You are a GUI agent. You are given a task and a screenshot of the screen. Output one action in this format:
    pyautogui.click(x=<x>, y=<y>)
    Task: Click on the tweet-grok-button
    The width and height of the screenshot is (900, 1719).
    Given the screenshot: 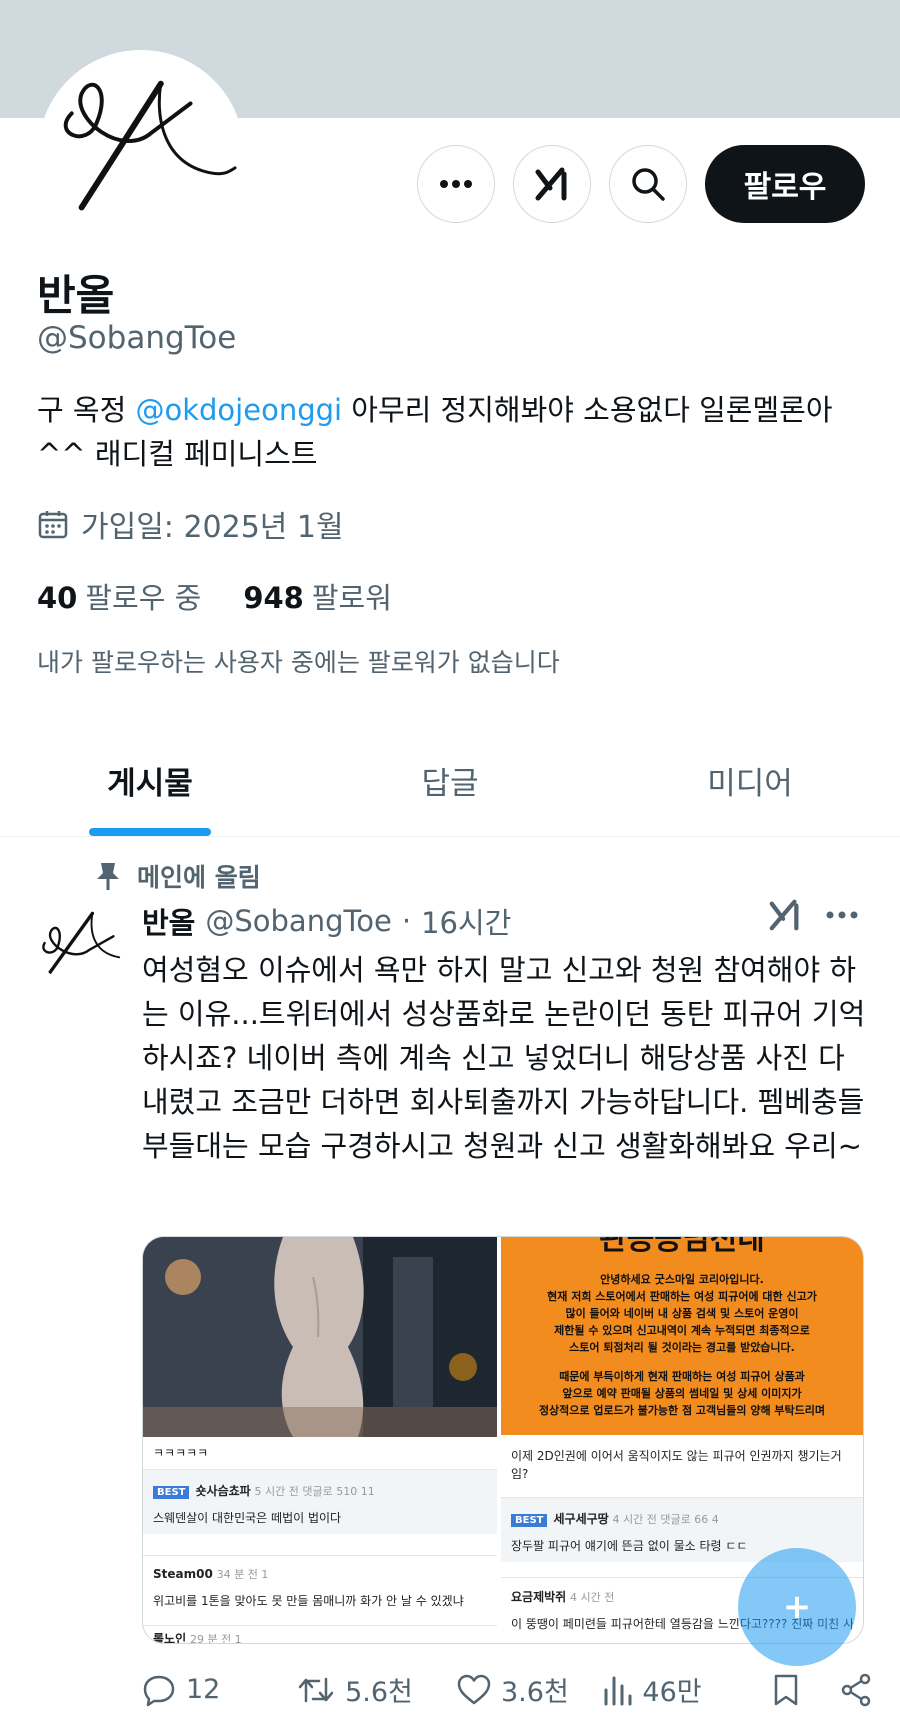 What is the action you would take?
    pyautogui.click(x=785, y=917)
    